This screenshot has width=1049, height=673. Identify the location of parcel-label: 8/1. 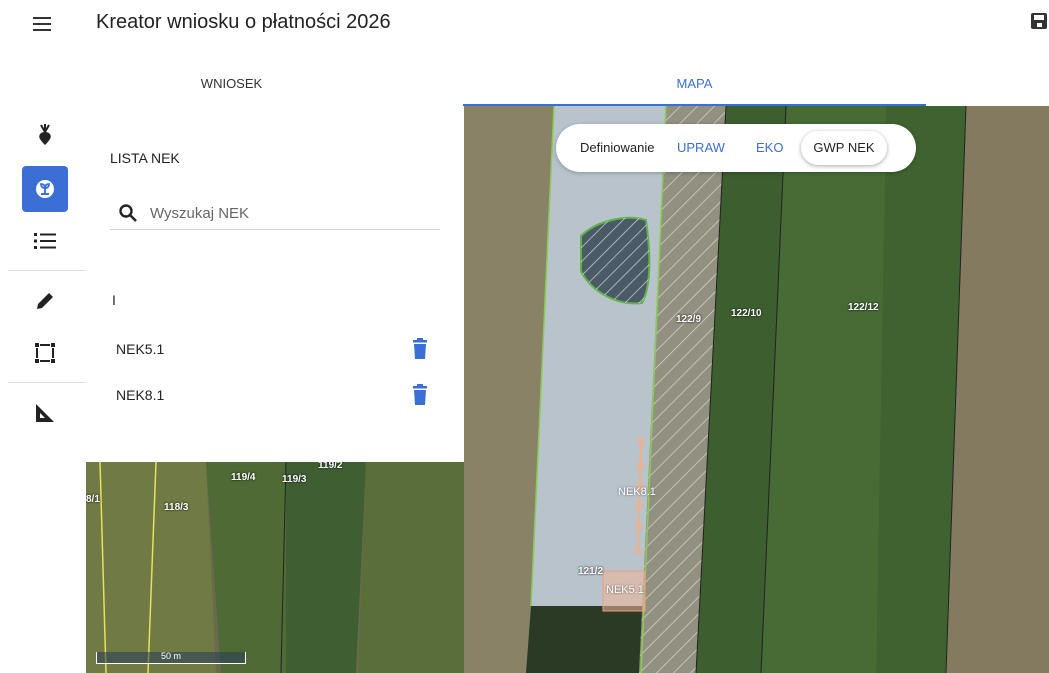
(93, 499).